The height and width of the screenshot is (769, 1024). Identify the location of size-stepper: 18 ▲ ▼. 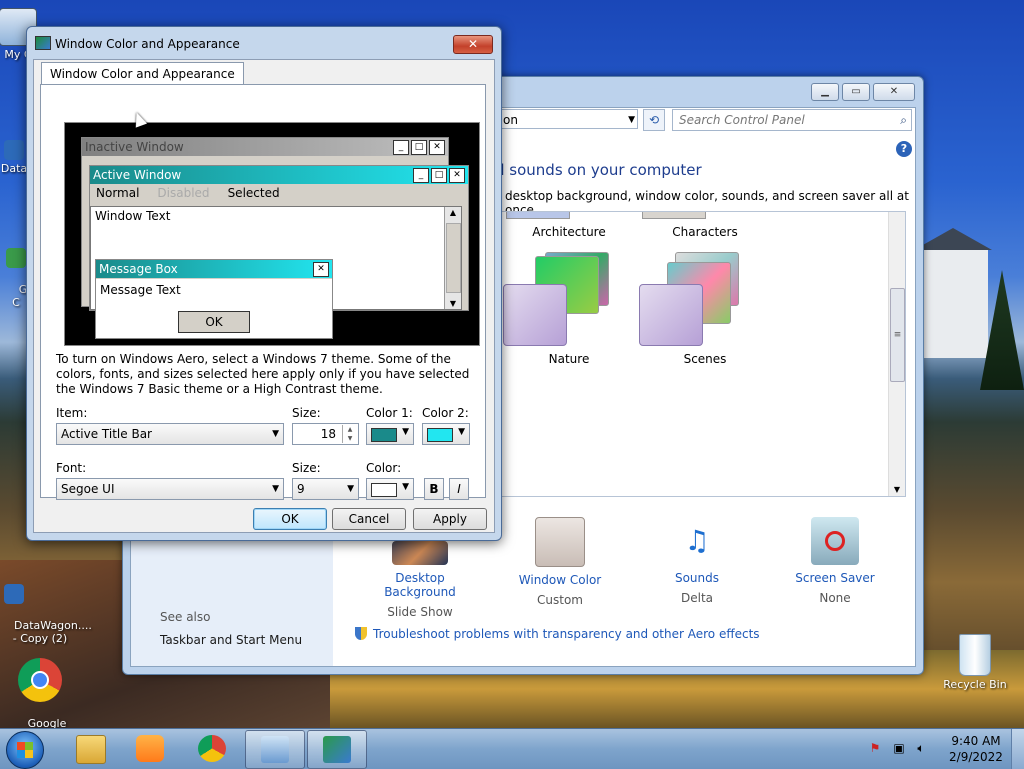
(325, 434).